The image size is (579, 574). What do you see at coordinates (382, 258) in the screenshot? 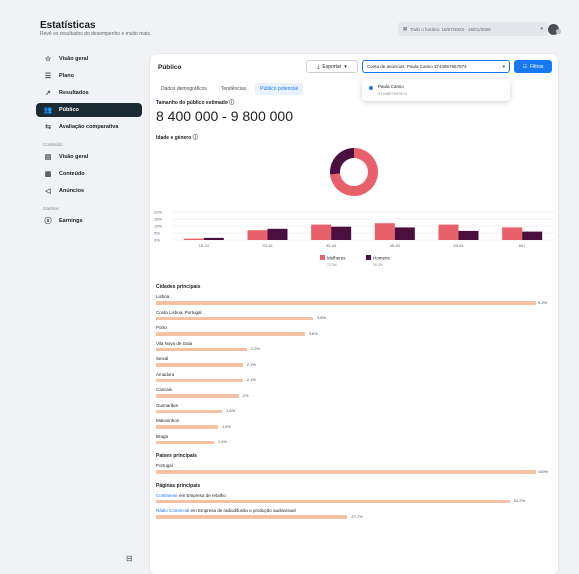
I see `legend-label: Homens` at bounding box center [382, 258].